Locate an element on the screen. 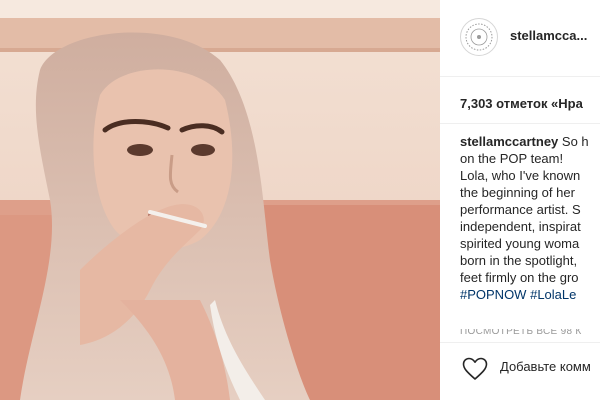  comment-bar: Добавьте комм is located at coordinates (520, 371).